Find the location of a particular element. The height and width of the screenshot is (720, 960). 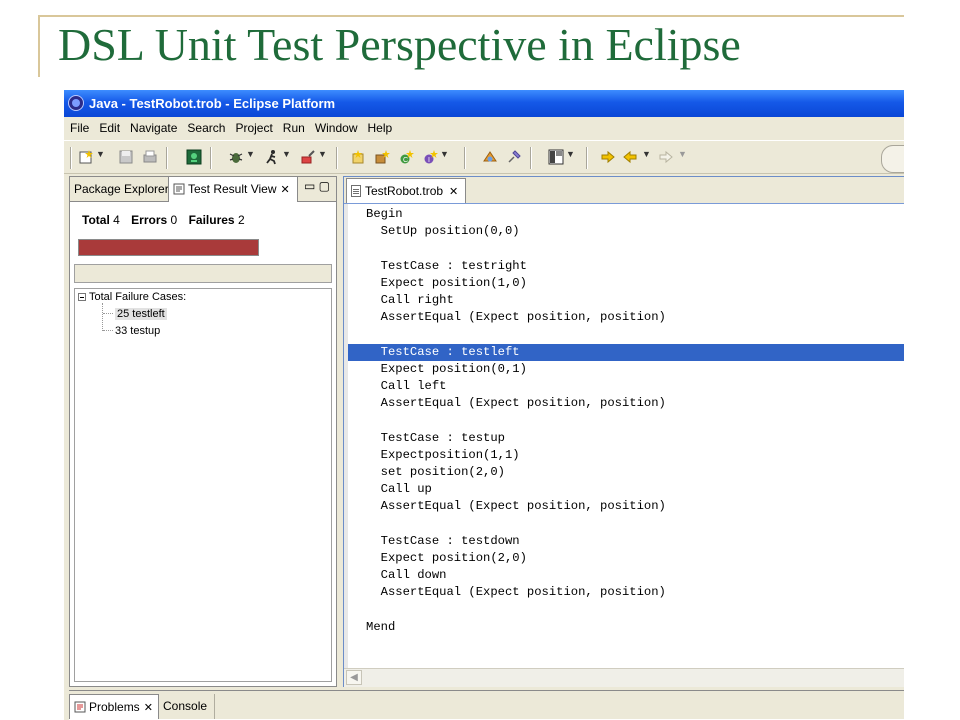

code-line: Call left is located at coordinates (406, 386).